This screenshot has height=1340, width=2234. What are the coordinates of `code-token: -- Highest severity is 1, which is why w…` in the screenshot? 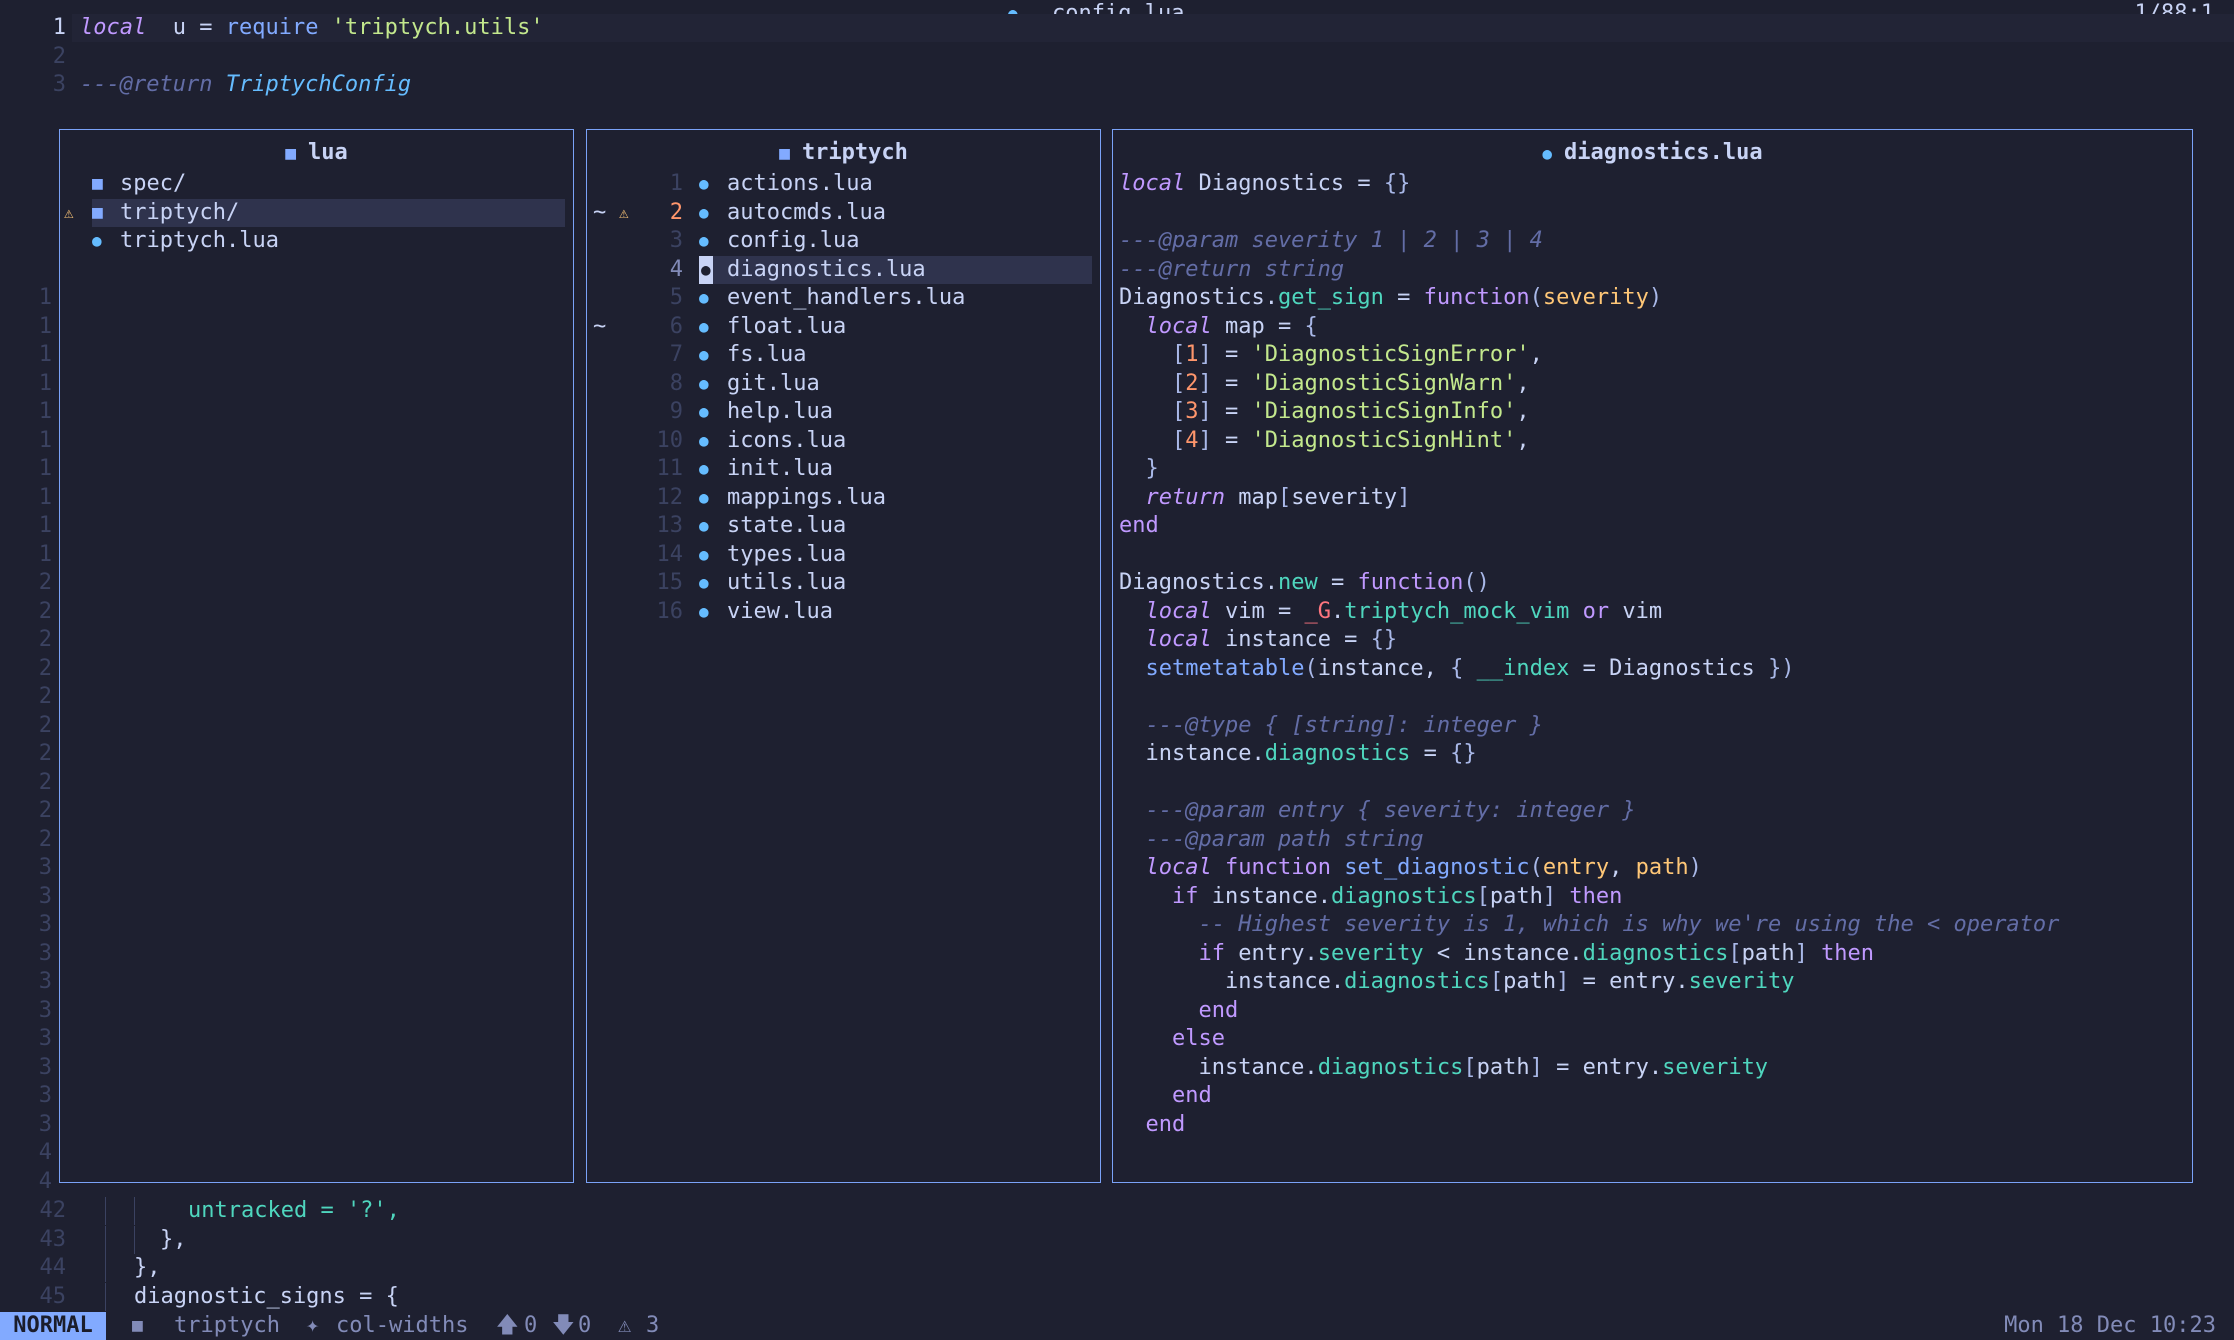 It's located at (1629, 924).